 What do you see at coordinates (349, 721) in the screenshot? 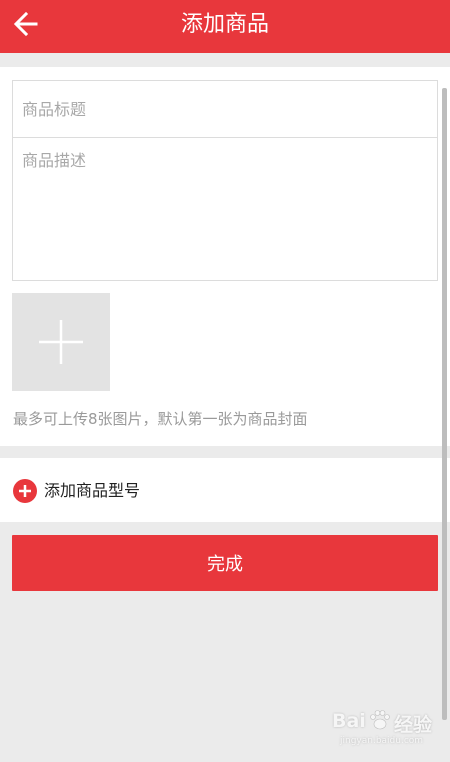
I see `watermark-text: Bai` at bounding box center [349, 721].